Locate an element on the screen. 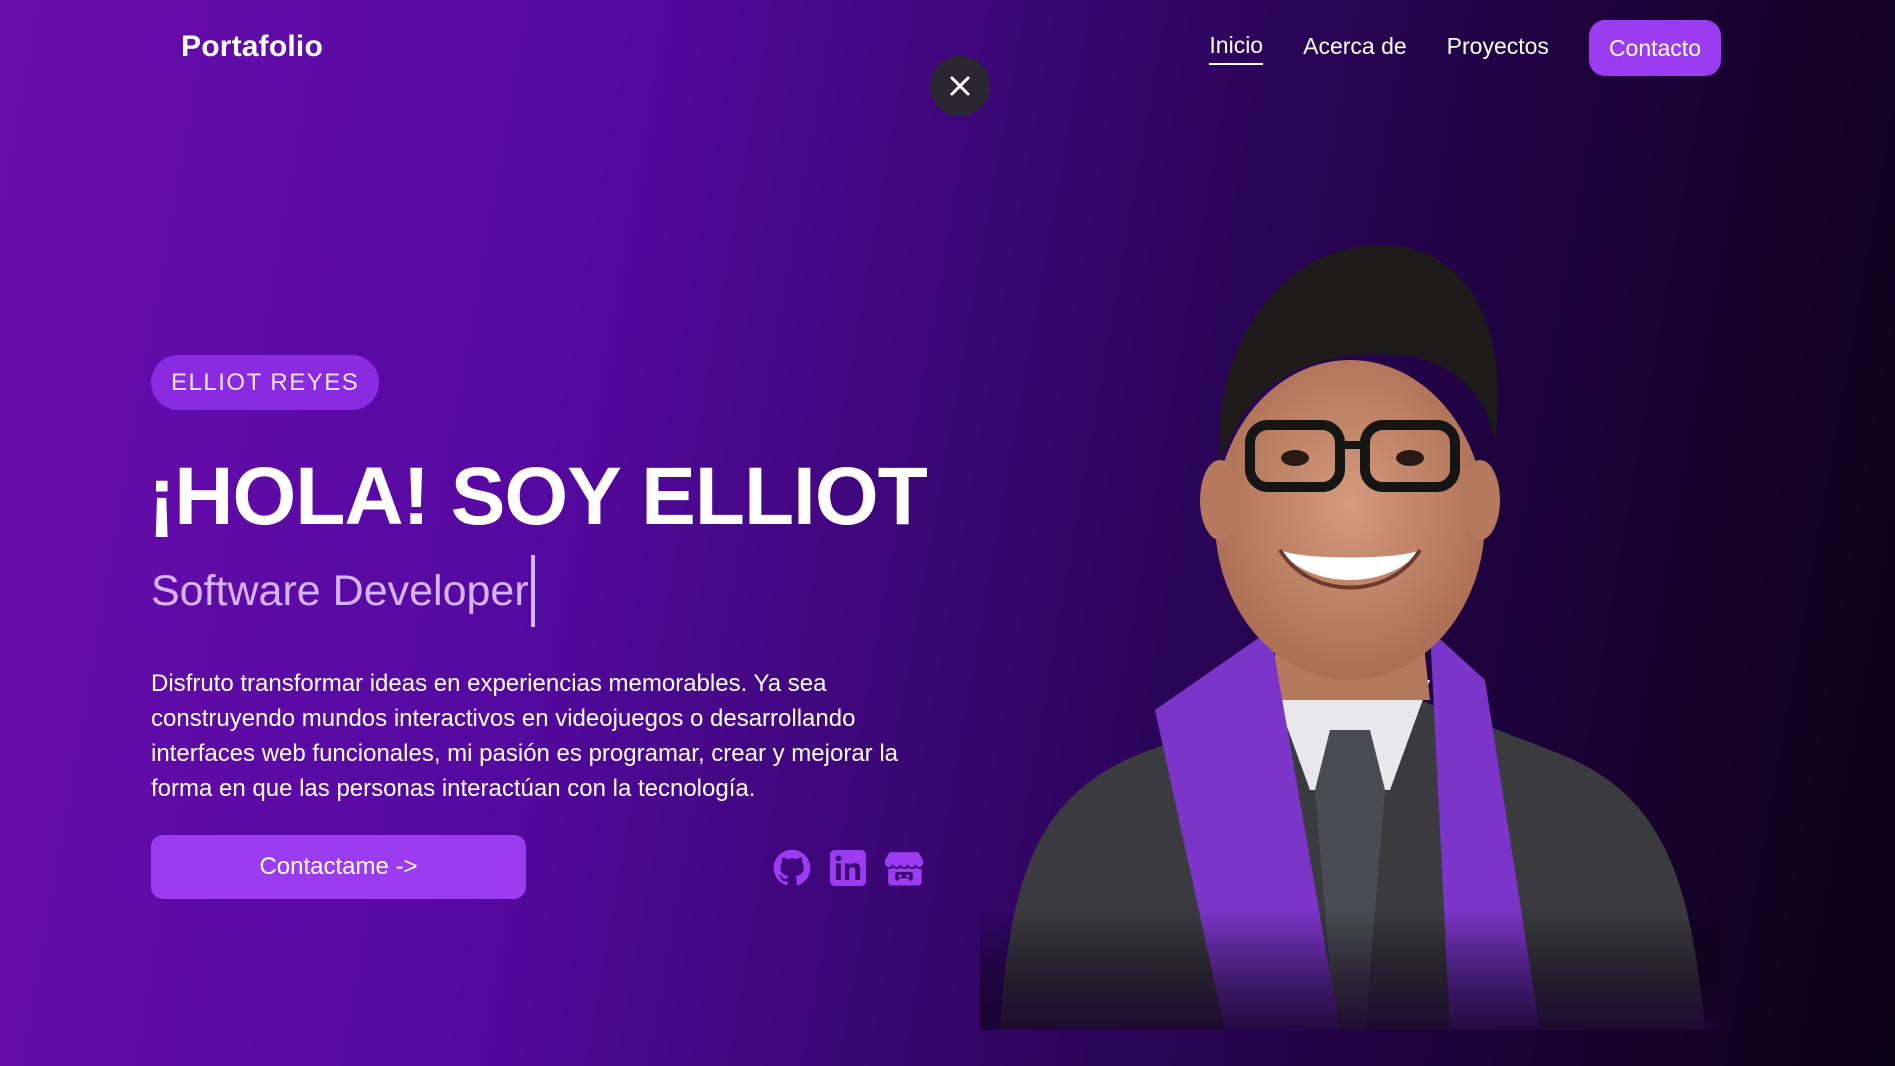  linkedin-icon is located at coordinates (848, 868).